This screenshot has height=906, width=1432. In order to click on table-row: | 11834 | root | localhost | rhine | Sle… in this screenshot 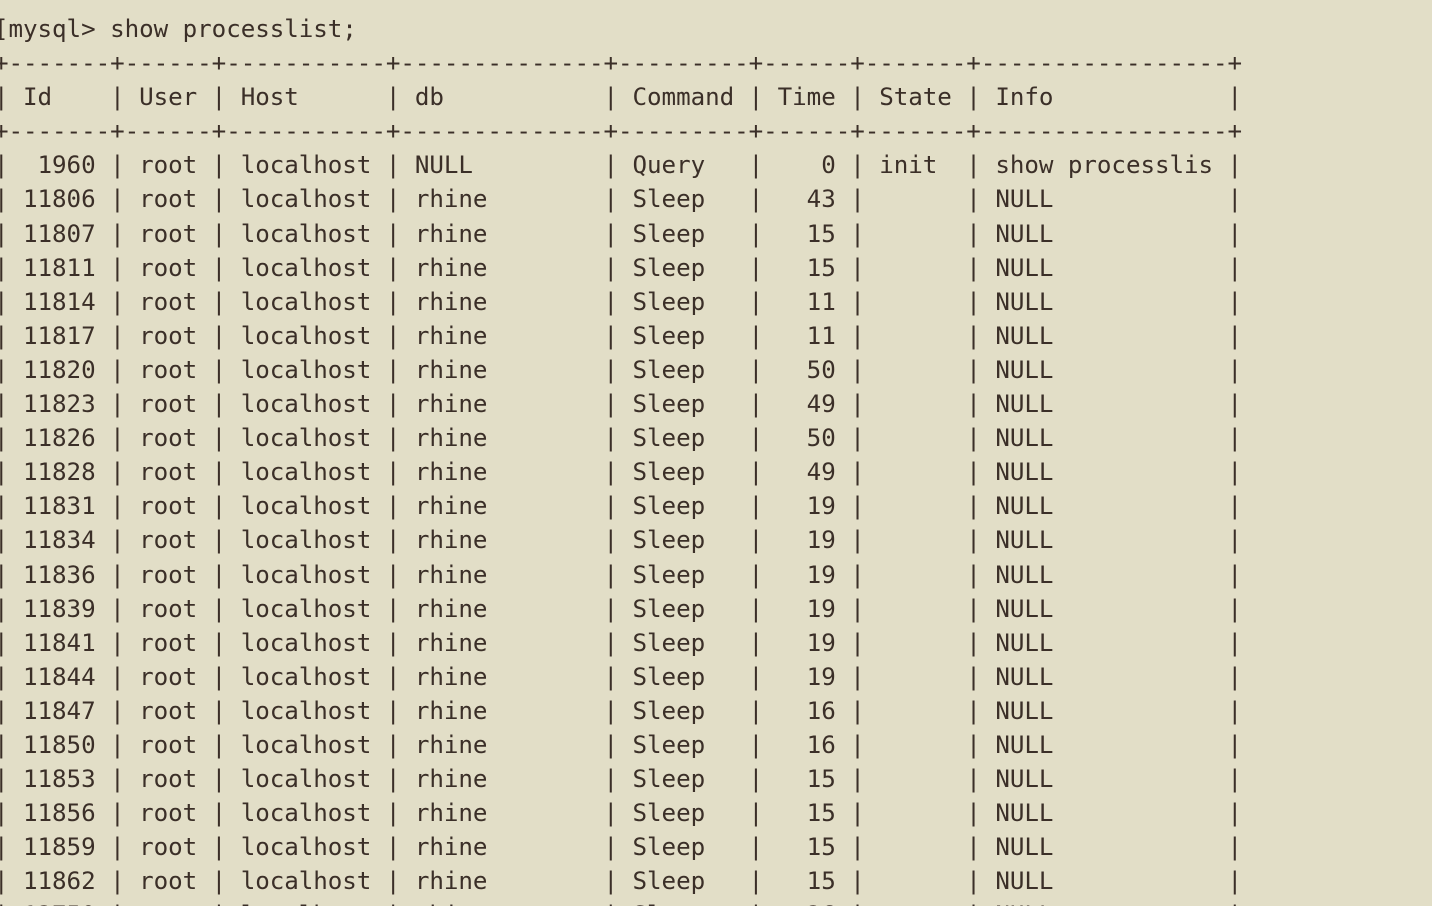, I will do `click(621, 540)`.